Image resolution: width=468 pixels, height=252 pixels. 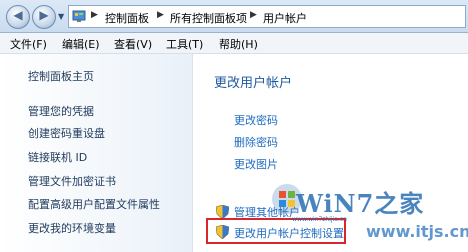 What do you see at coordinates (222, 212) in the screenshot?
I see `uac-shield-icon` at bounding box center [222, 212].